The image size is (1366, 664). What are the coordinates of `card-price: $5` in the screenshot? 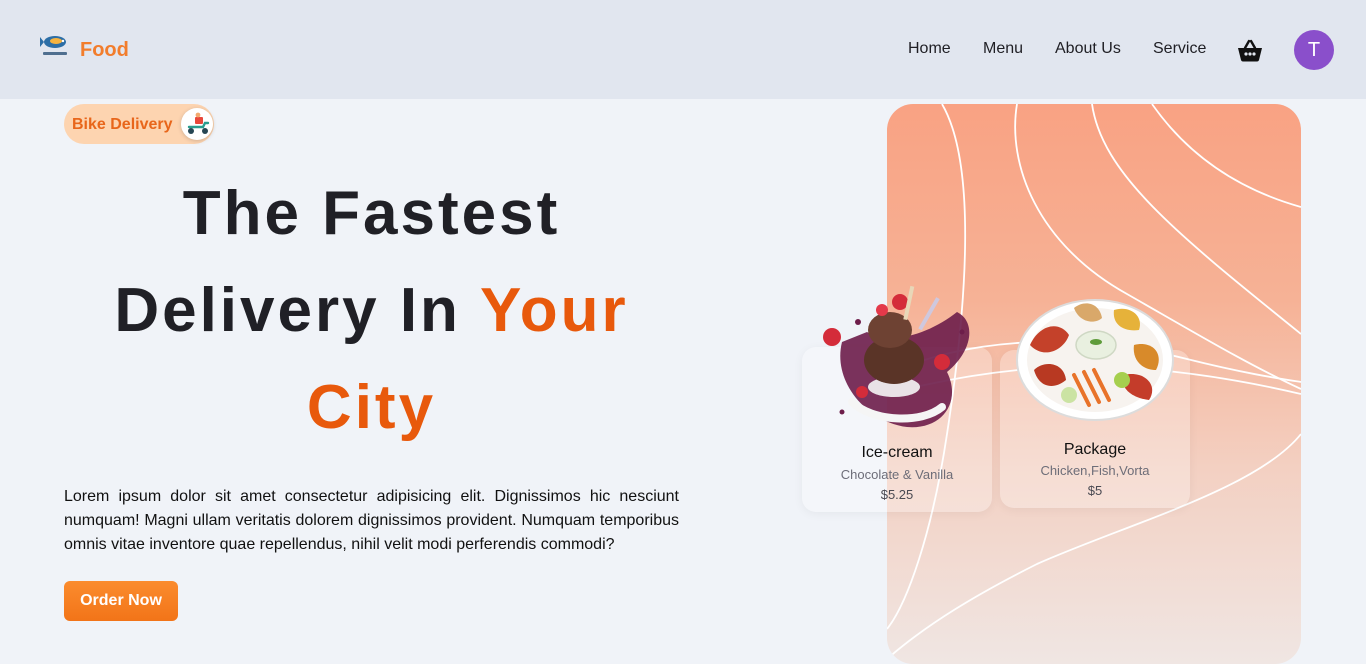 It's located at (1095, 490).